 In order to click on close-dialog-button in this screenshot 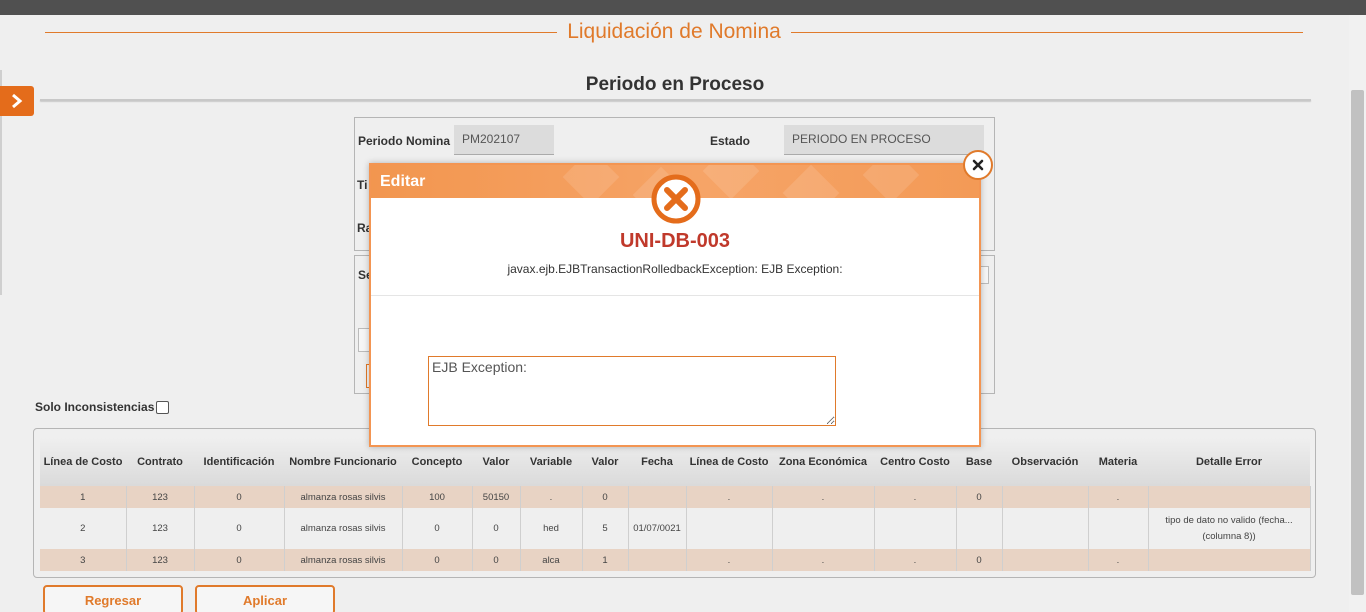, I will do `click(978, 165)`.